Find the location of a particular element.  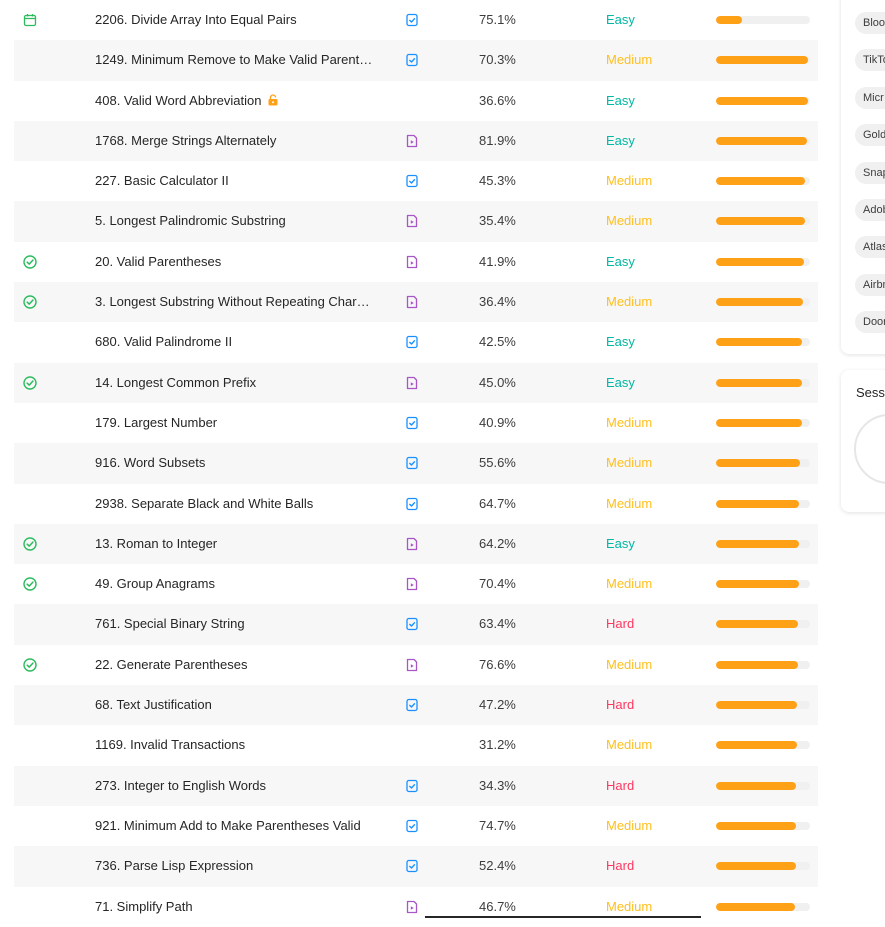

problem-row: 22. Generate Parentheses 76.6% Medium is located at coordinates (416, 665).